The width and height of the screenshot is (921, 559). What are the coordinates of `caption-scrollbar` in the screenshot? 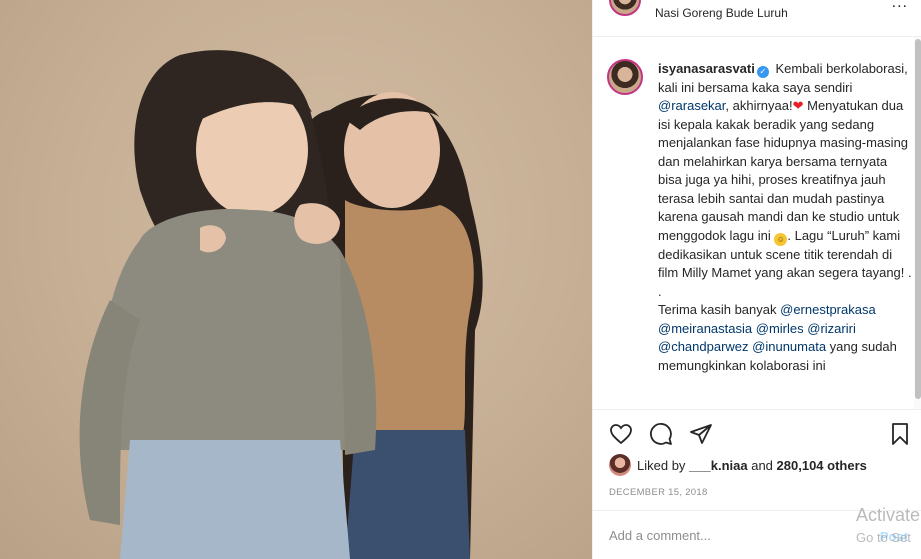 It's located at (917, 223).